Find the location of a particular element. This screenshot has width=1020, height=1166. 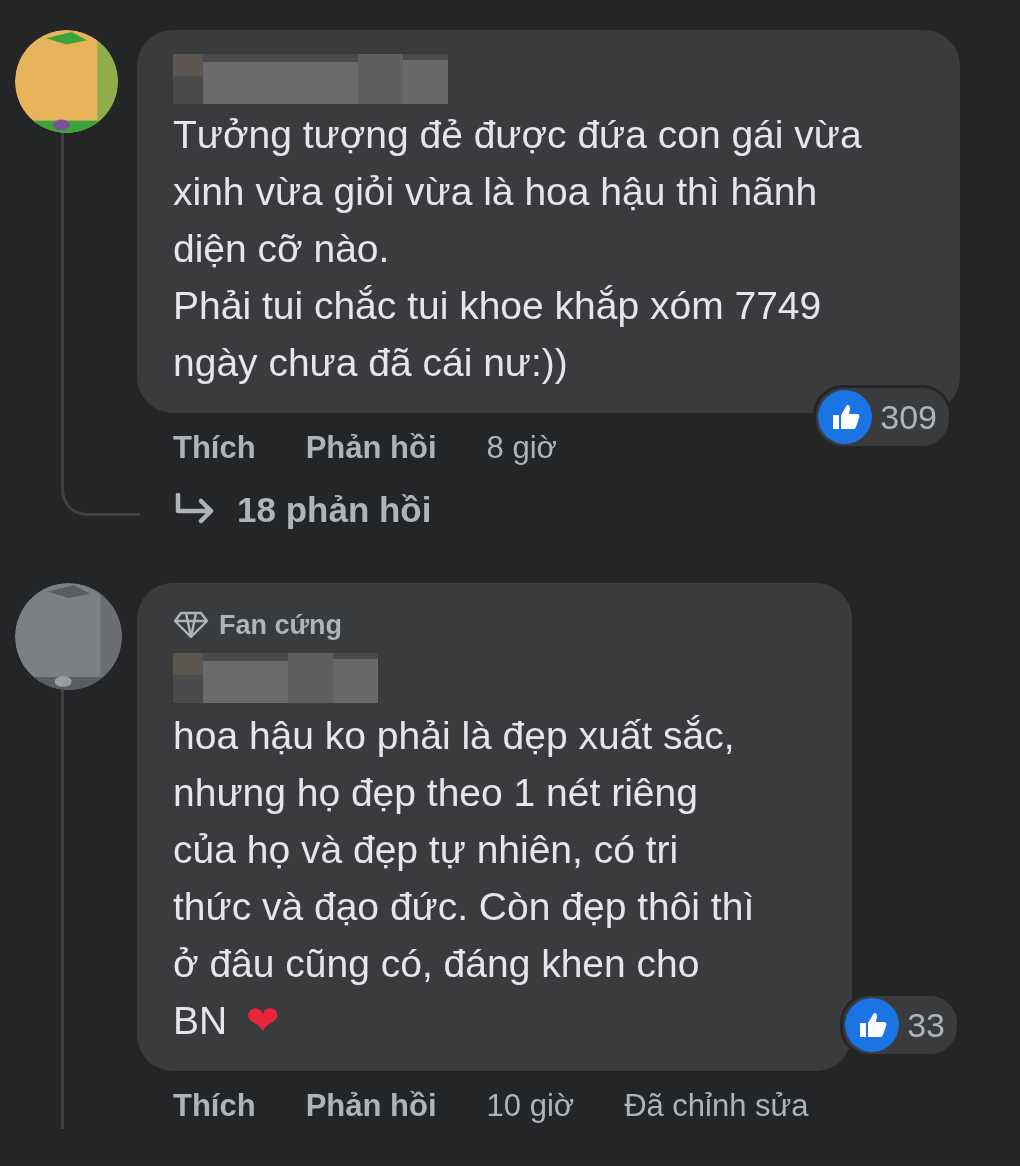

edited-label: Đã chỉnh sửa is located at coordinates (716, 1106).